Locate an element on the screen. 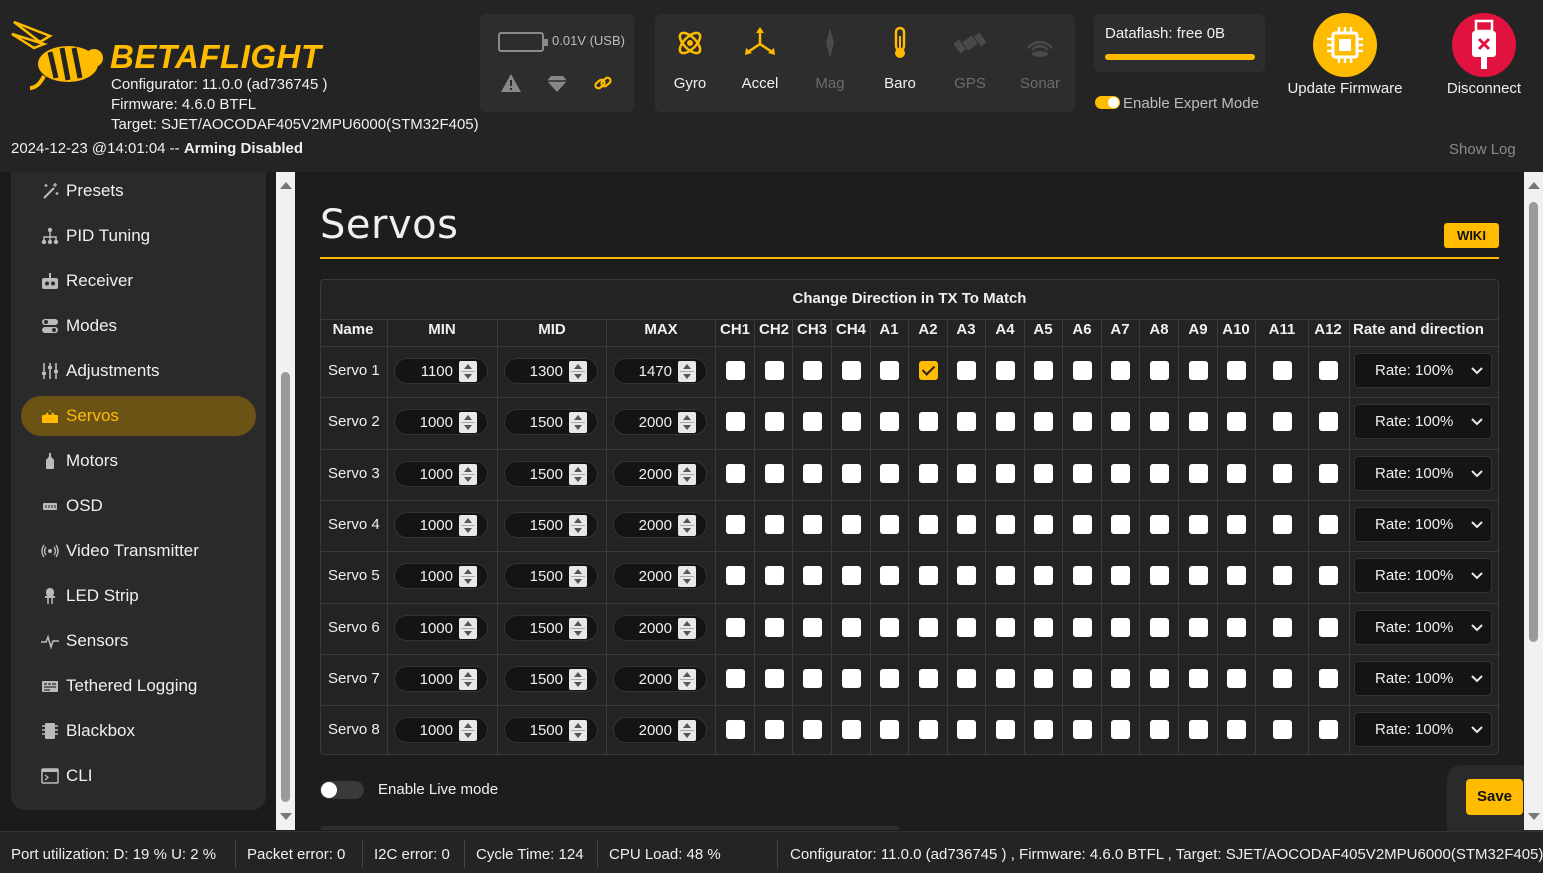 Image resolution: width=1543 pixels, height=873 pixels. show-log-link: Show Log is located at coordinates (1482, 149).